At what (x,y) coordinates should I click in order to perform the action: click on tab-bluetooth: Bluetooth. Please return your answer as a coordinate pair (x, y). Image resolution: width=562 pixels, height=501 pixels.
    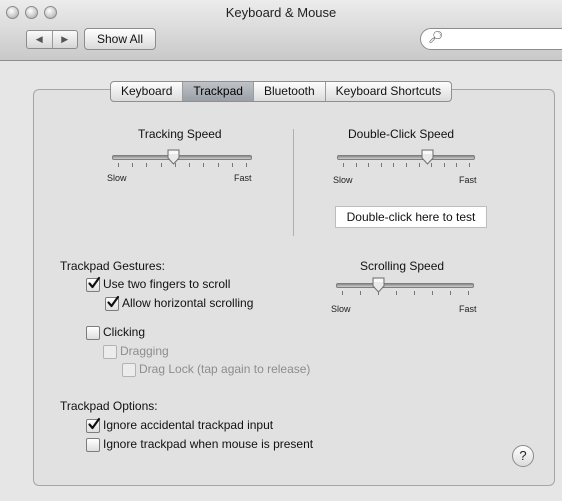
    Looking at the image, I should click on (290, 91).